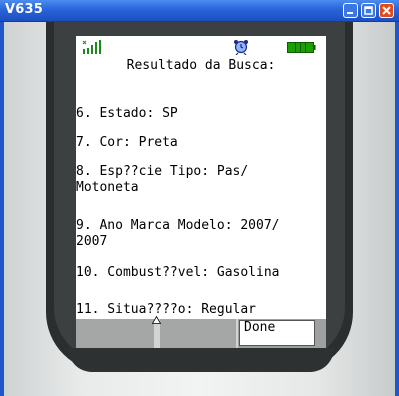 The image size is (399, 396). I want to click on left-softkey, so click(115, 333).